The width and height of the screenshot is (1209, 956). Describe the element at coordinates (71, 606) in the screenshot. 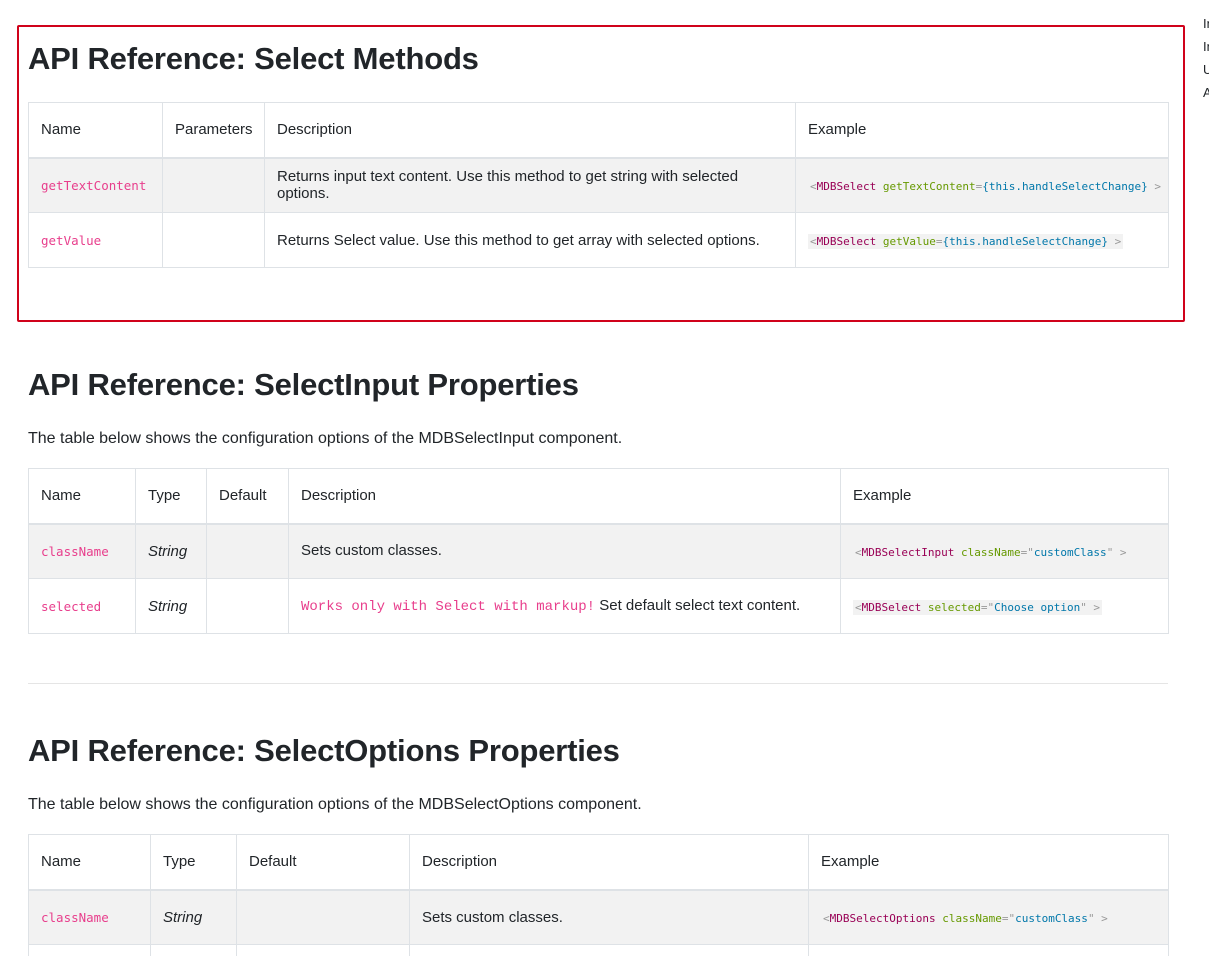

I see `prop-name: selected` at that location.